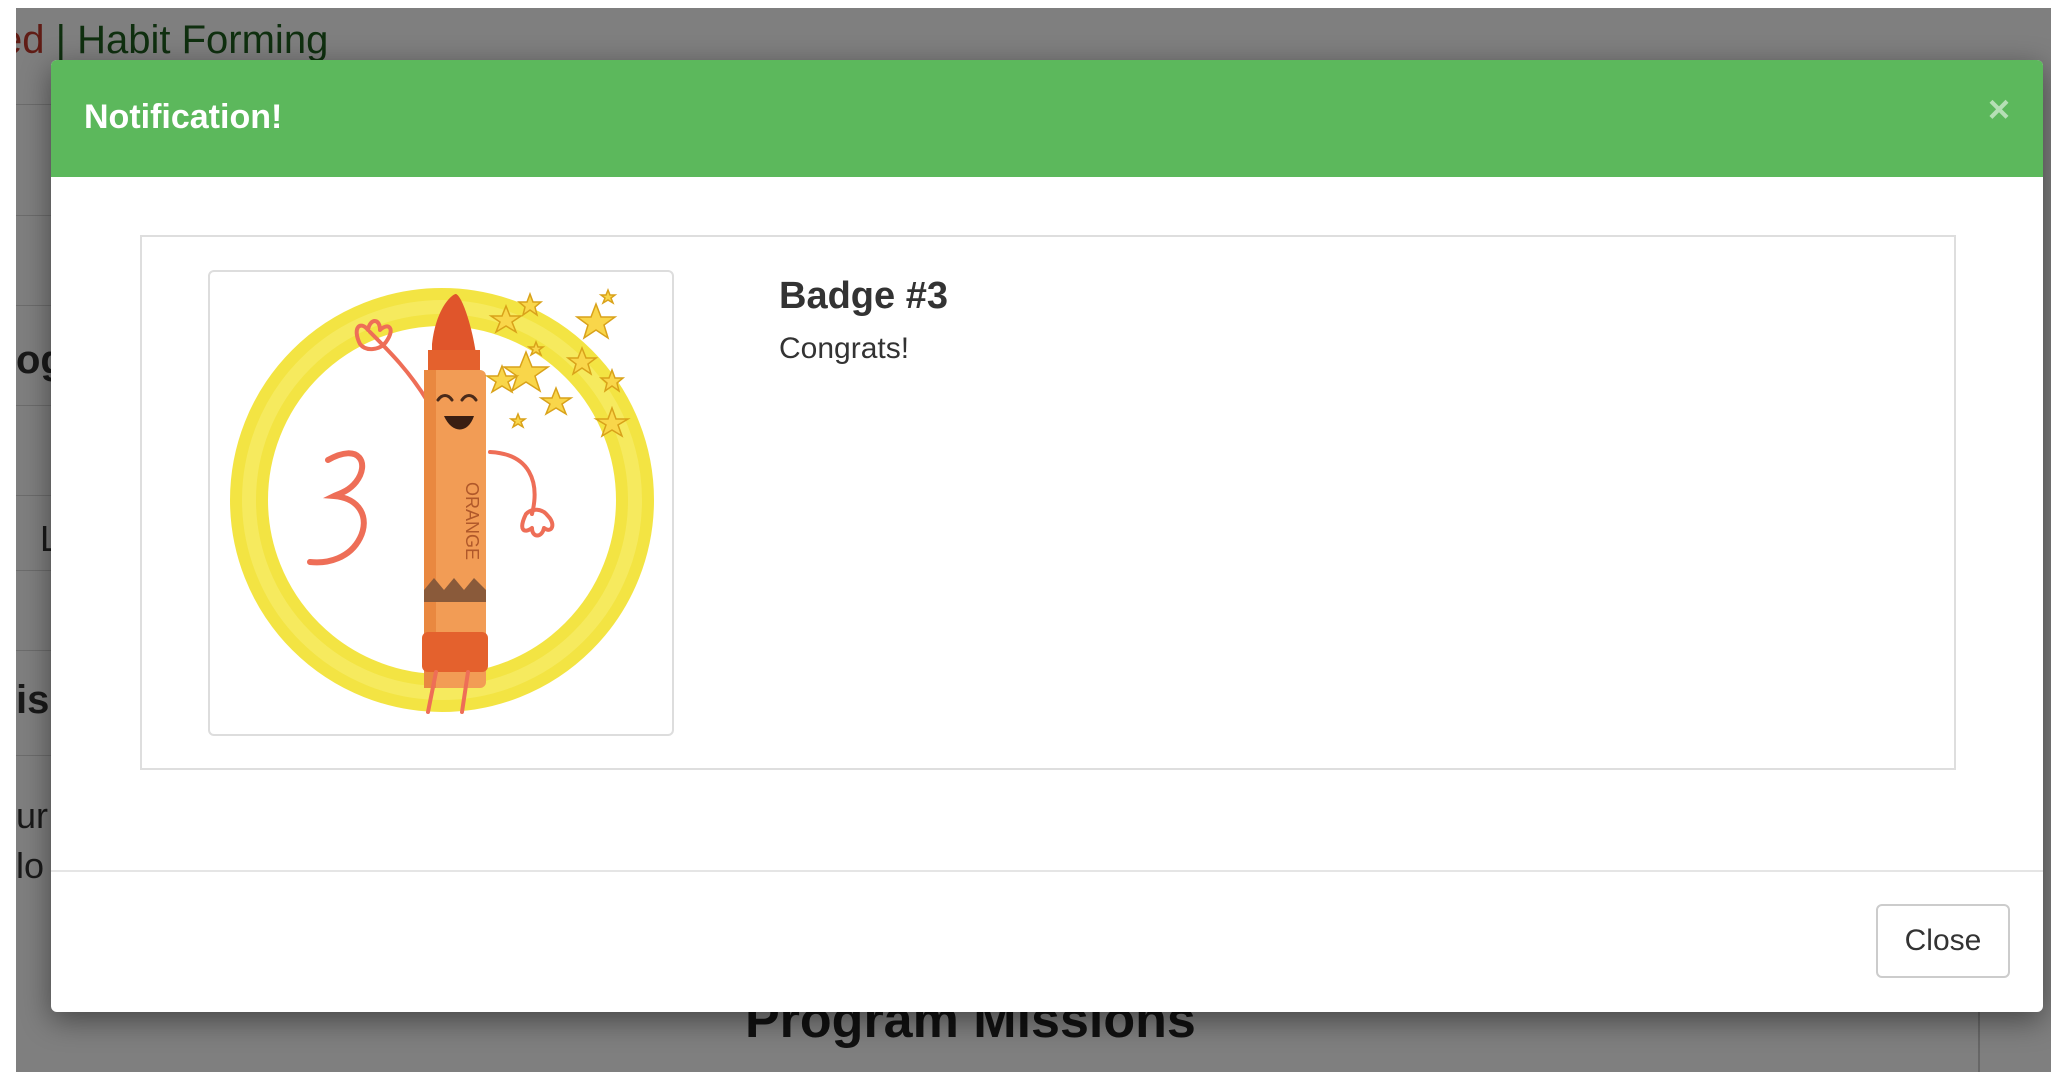 This screenshot has height=1072, width=2051. Describe the element at coordinates (863, 296) in the screenshot. I see `badge-title: Badge #3` at that location.